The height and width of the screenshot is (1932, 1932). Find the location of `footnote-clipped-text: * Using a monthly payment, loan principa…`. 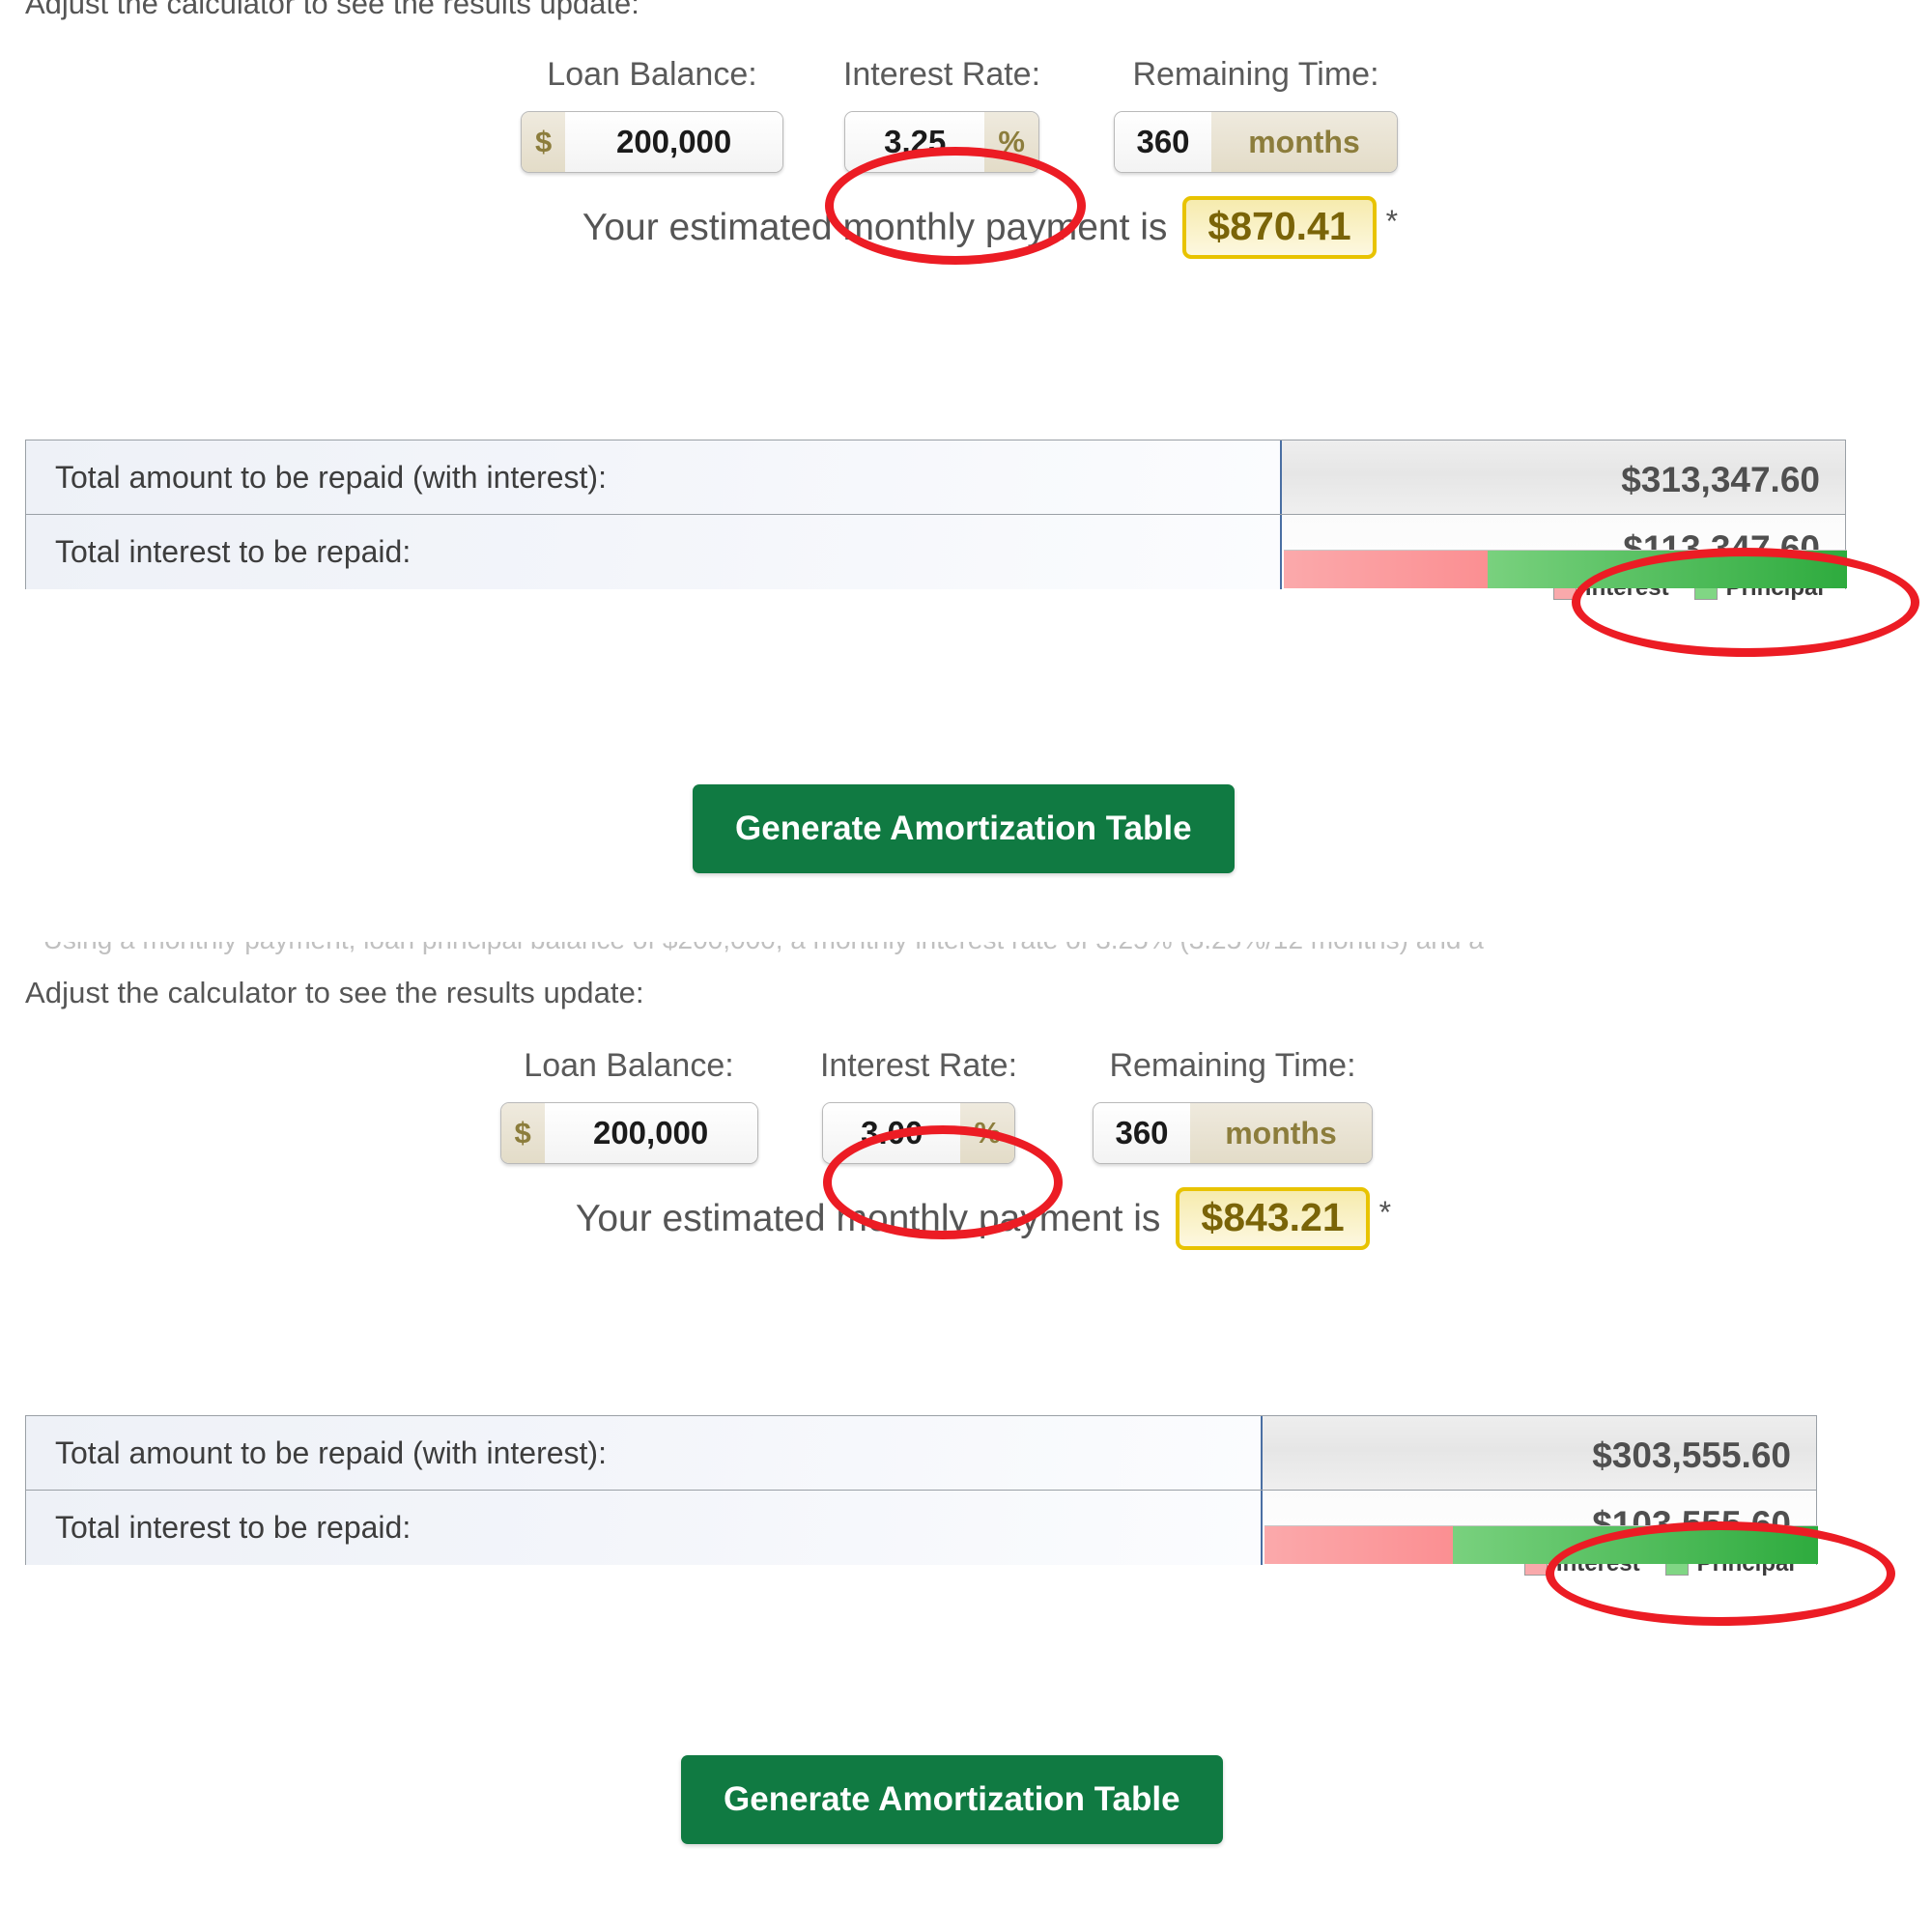

footnote-clipped-text: * Using a monthly payment, loan principa… is located at coordinates (938, 947).